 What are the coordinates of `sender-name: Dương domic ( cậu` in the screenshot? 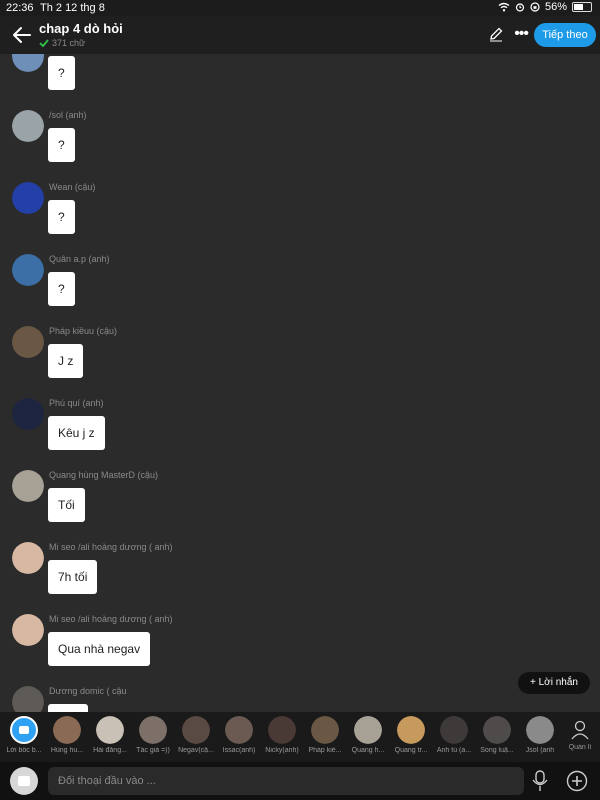 It's located at (88, 691).